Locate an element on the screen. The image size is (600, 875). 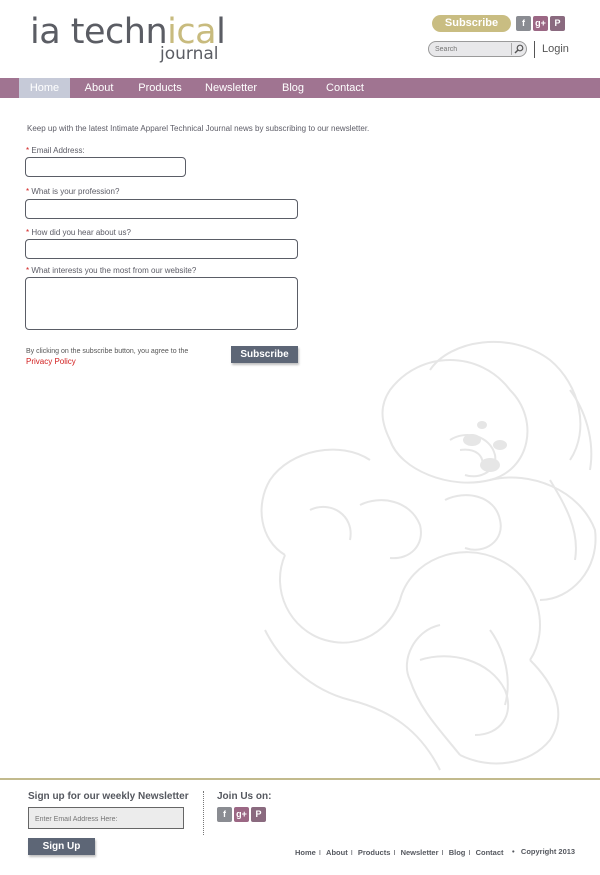
hear-about-field is located at coordinates (161, 249).